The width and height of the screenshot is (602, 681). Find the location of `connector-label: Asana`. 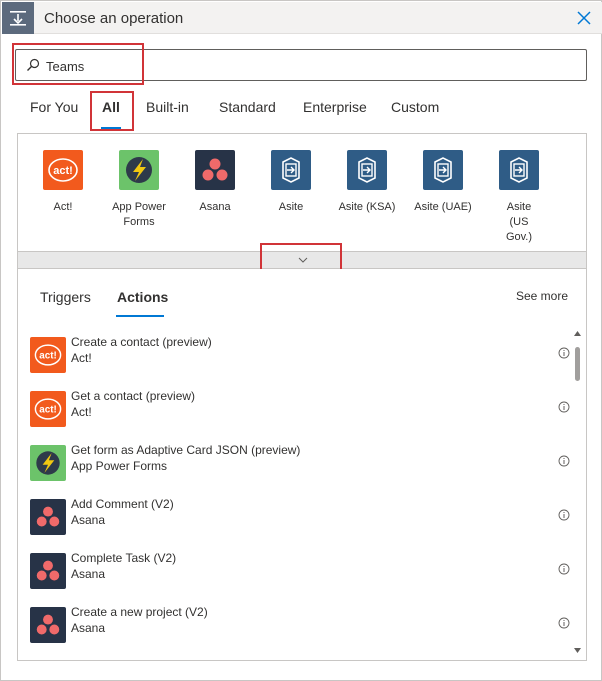

connector-label: Asana is located at coordinates (215, 207).